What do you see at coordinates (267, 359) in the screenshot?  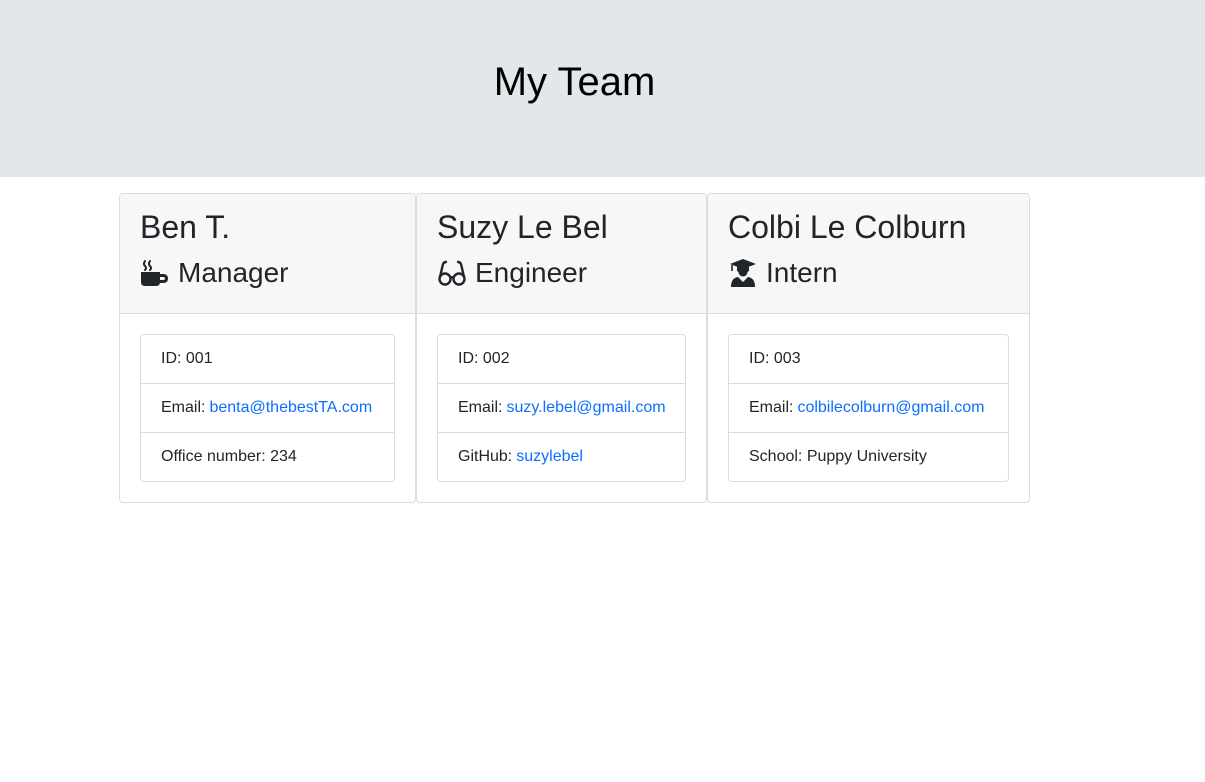 I see `list-item-id: ID: 001` at bounding box center [267, 359].